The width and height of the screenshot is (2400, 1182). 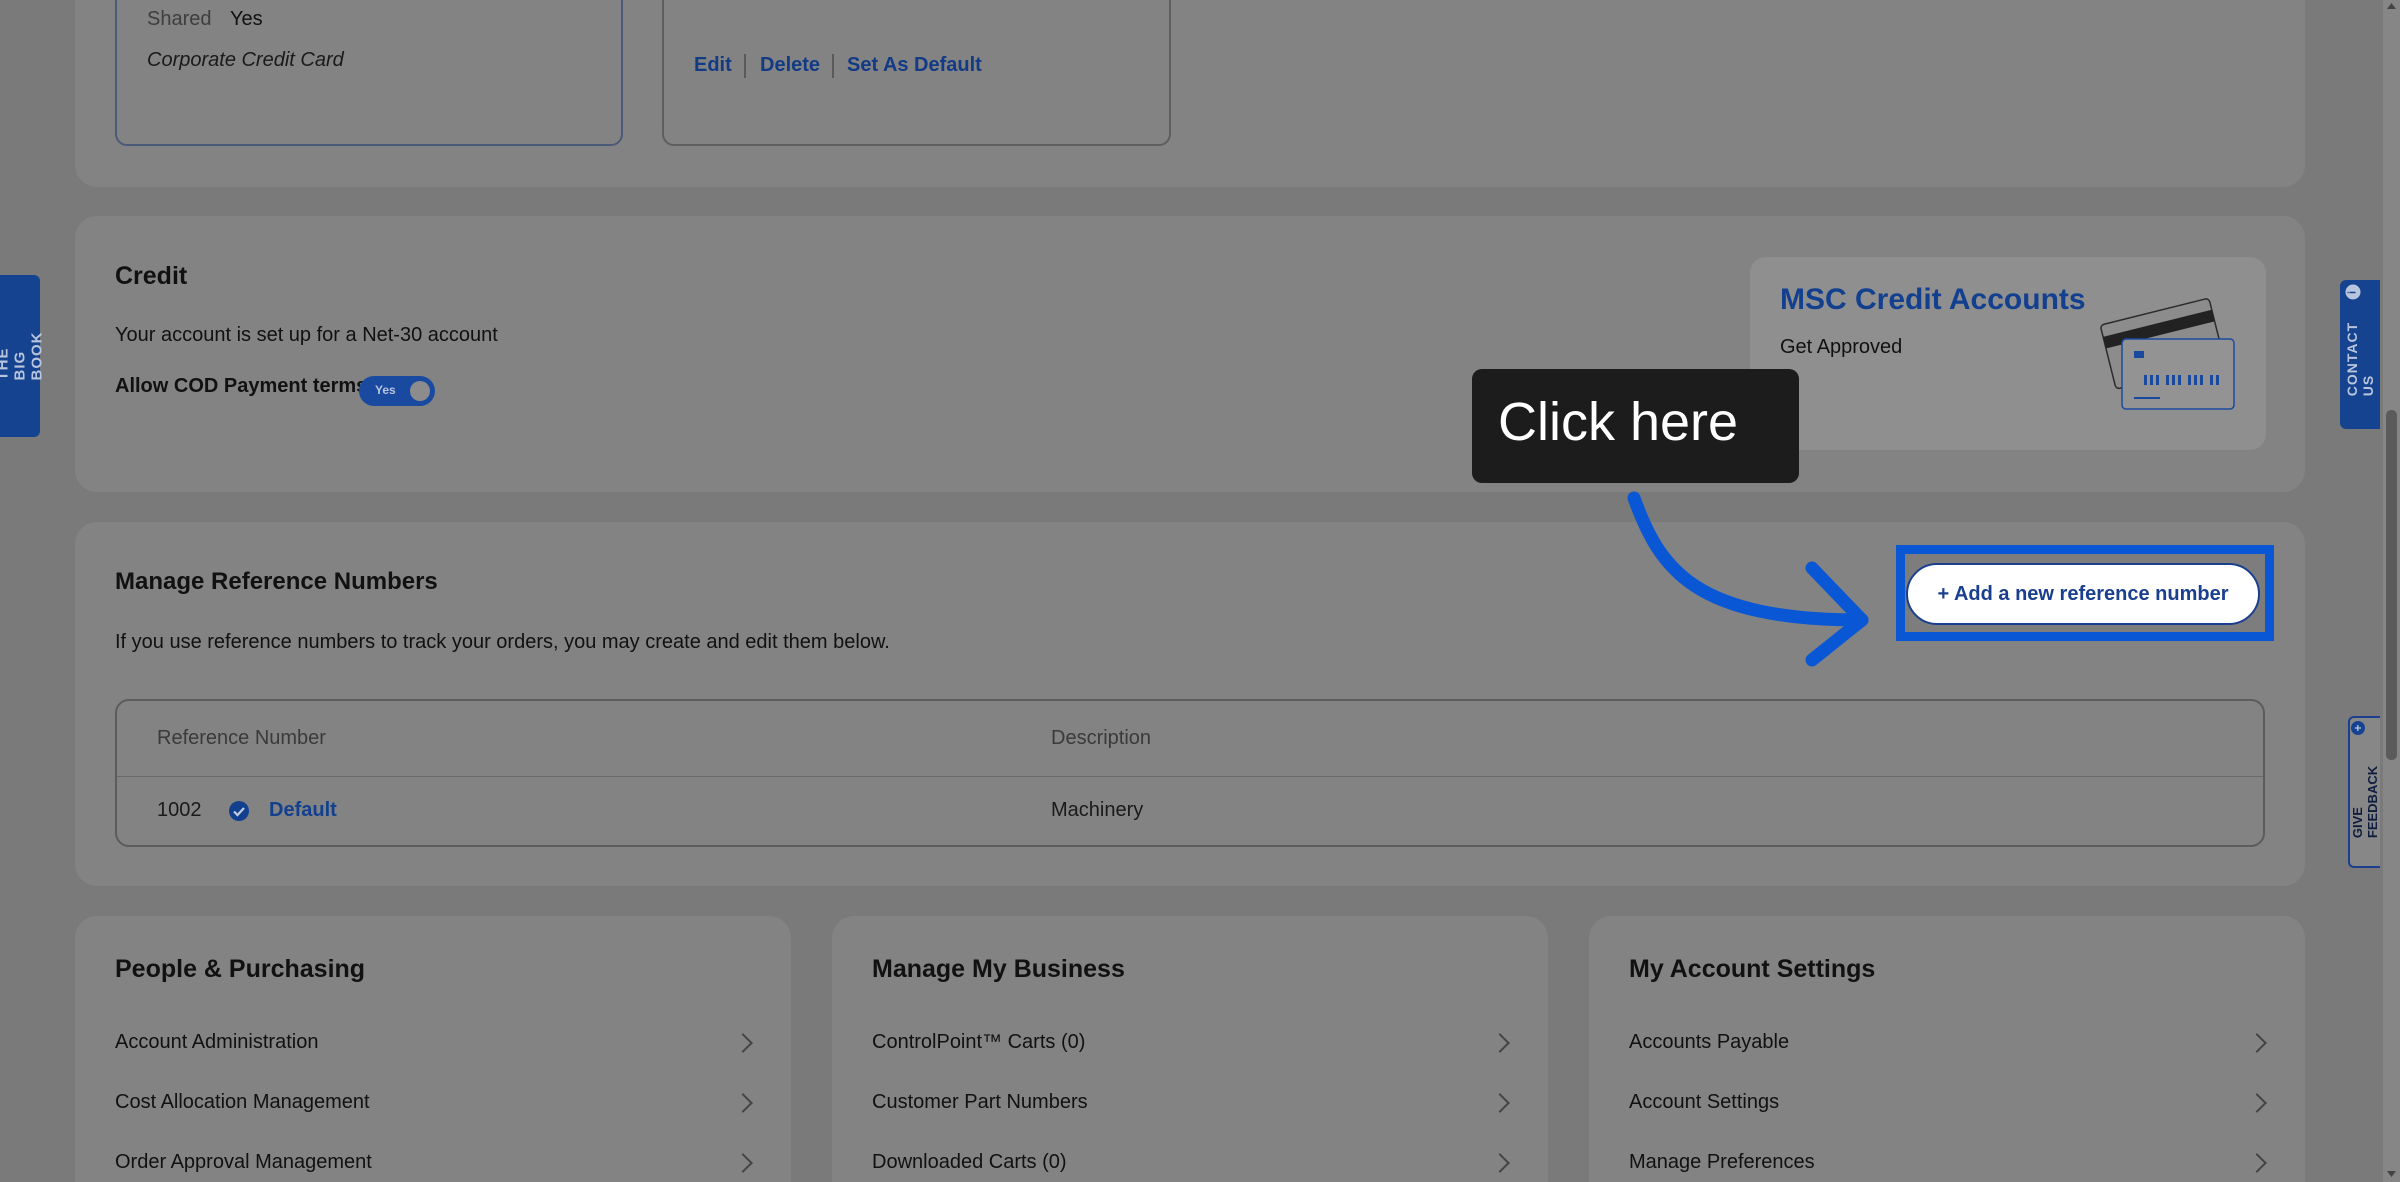 I want to click on add-reference-number-button: + Add a new reference number, so click(x=2083, y=594).